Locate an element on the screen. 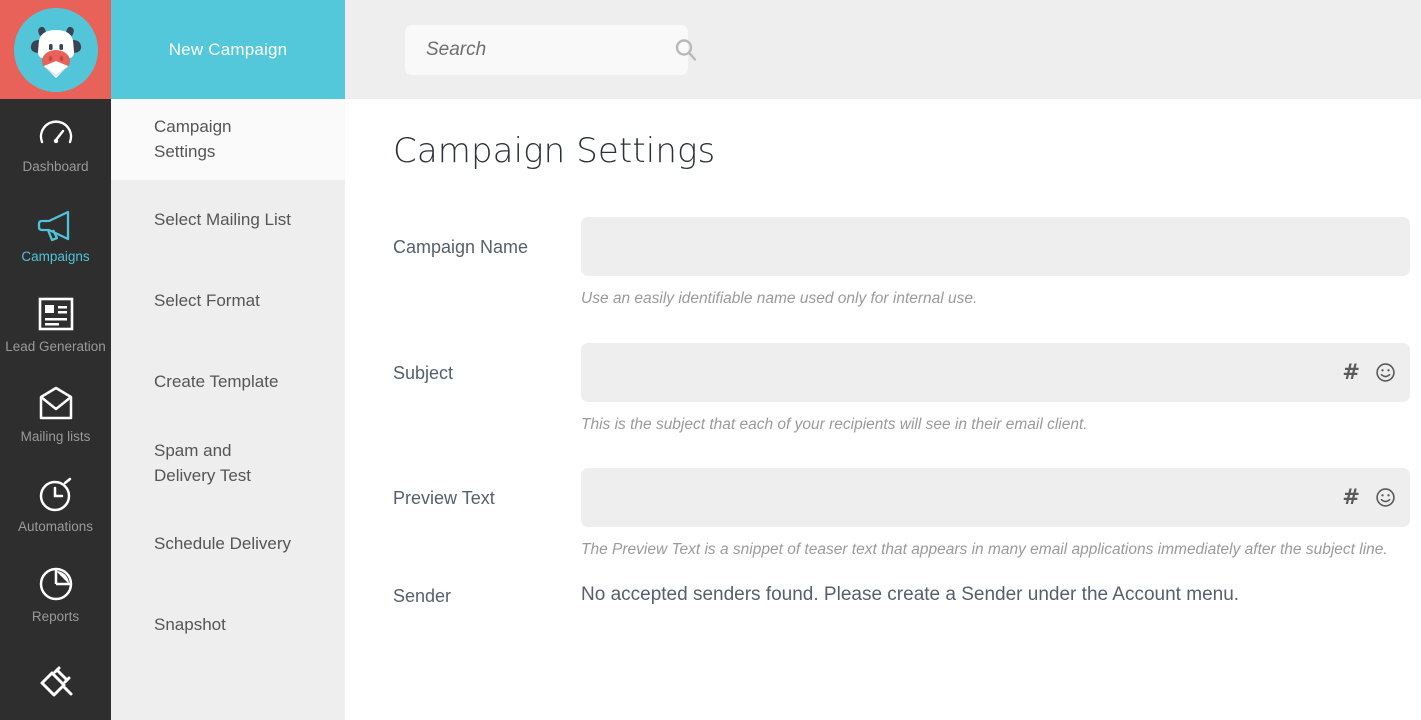  sidebar-item-dashboard: Dashboard is located at coordinates (55, 144).